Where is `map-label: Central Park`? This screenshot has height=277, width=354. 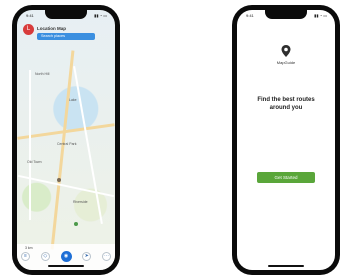
map-label: Central Park is located at coordinates (67, 144).